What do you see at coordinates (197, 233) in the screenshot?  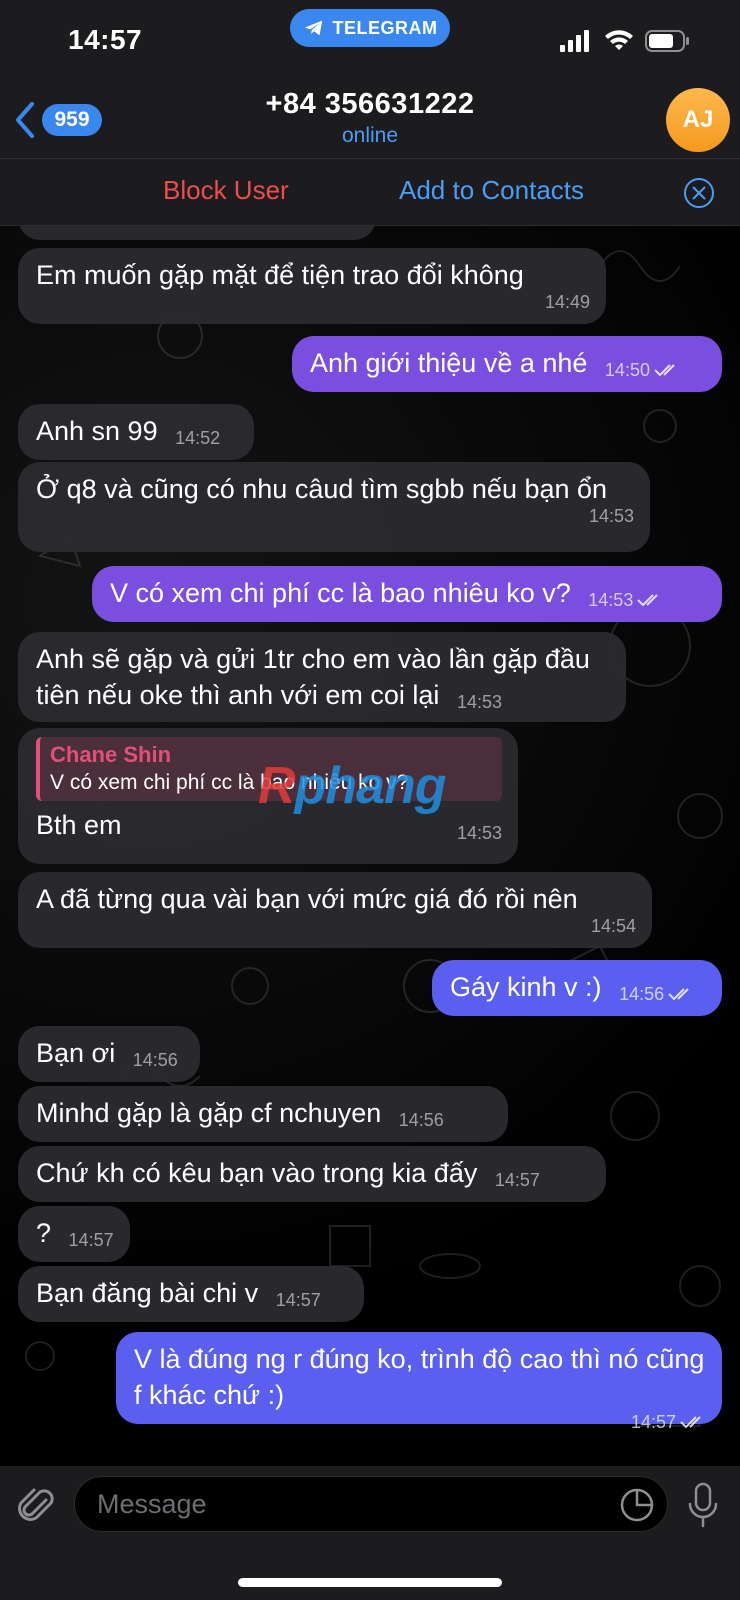 I see `list-item` at bounding box center [197, 233].